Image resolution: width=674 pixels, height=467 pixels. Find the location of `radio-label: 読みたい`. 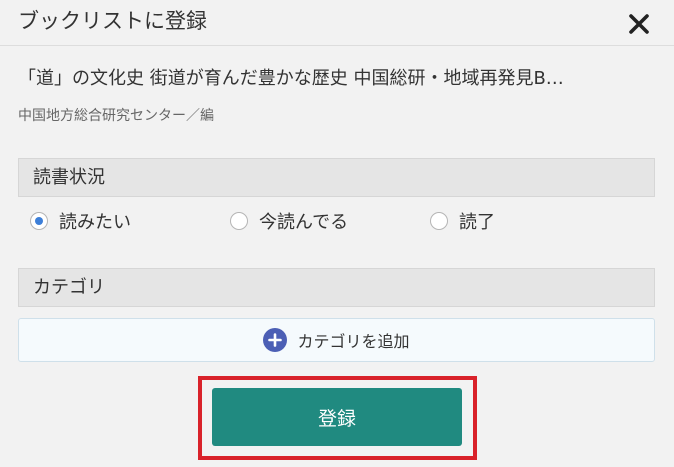

radio-label: 読みたい is located at coordinates (95, 222).